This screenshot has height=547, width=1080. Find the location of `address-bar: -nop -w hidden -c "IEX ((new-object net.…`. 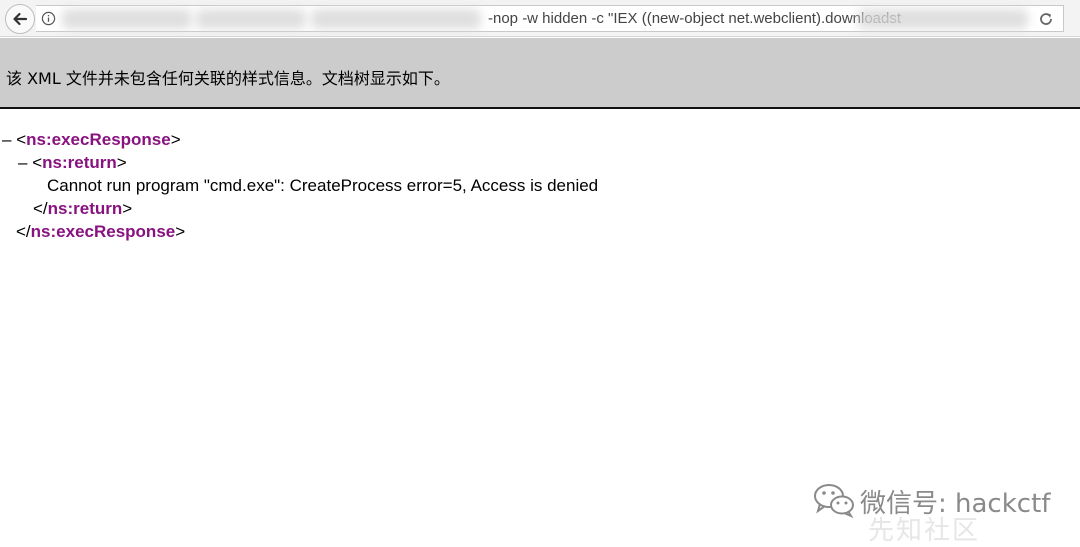

address-bar: -nop -w hidden -c "IEX ((new-object net.… is located at coordinates (550, 18).